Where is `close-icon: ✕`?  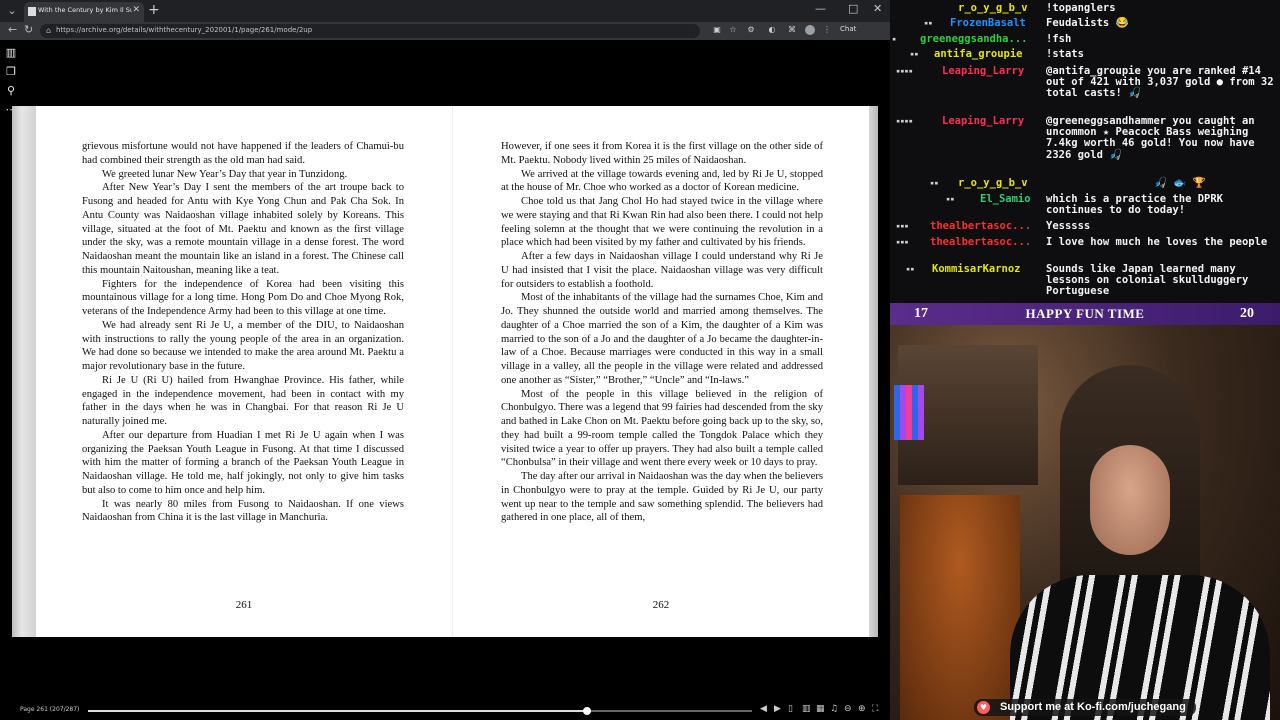
close-icon: ✕ is located at coordinates (136, 10).